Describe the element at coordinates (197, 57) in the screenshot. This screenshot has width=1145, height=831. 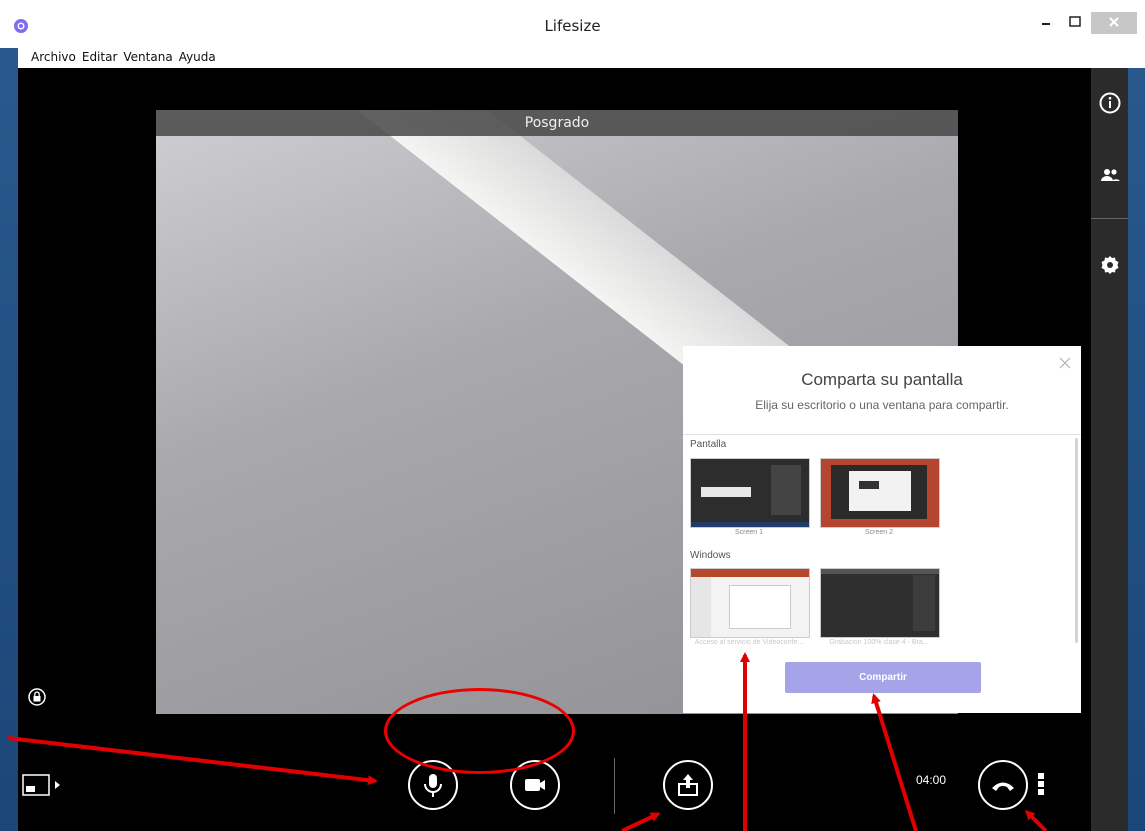
I see `menu-ayuda: Ayuda` at that location.